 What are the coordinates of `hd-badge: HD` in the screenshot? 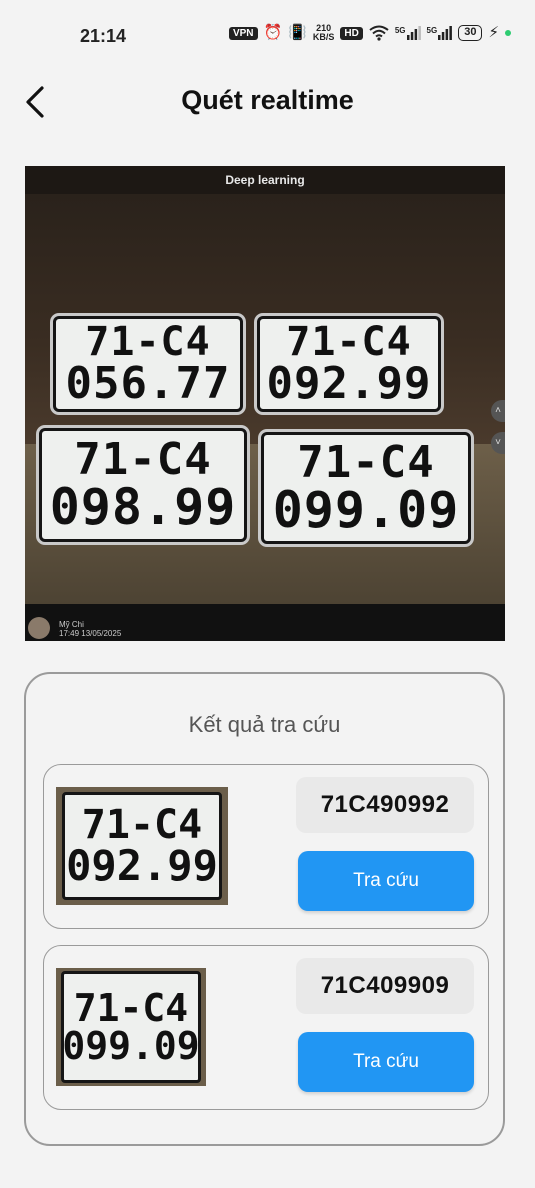 It's located at (351, 33).